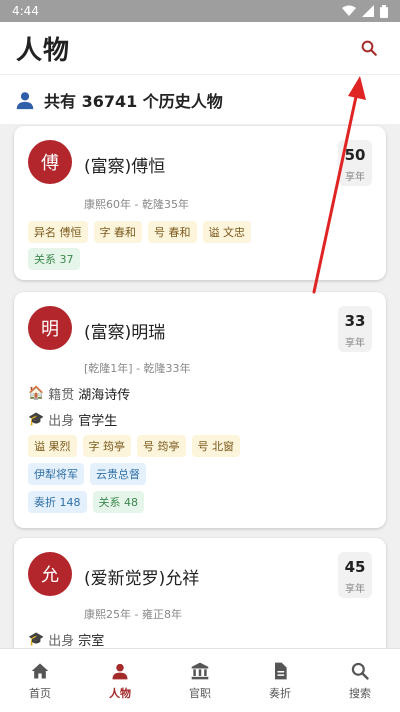 This screenshot has width=400, height=712. What do you see at coordinates (54, 259) in the screenshot?
I see `relations-tag: 关系 37` at bounding box center [54, 259].